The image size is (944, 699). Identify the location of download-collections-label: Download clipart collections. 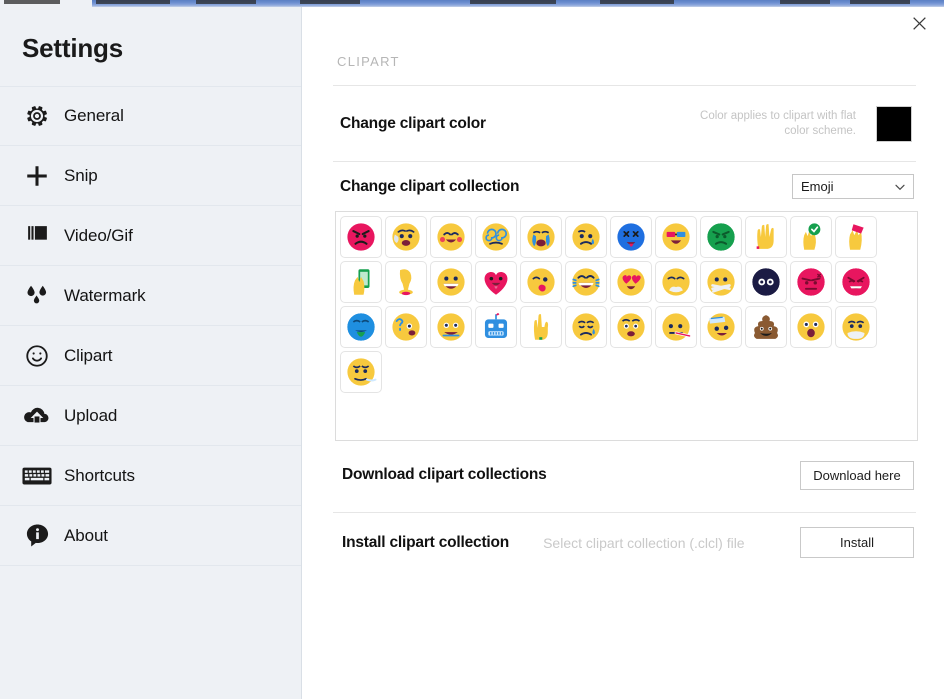
(444, 474).